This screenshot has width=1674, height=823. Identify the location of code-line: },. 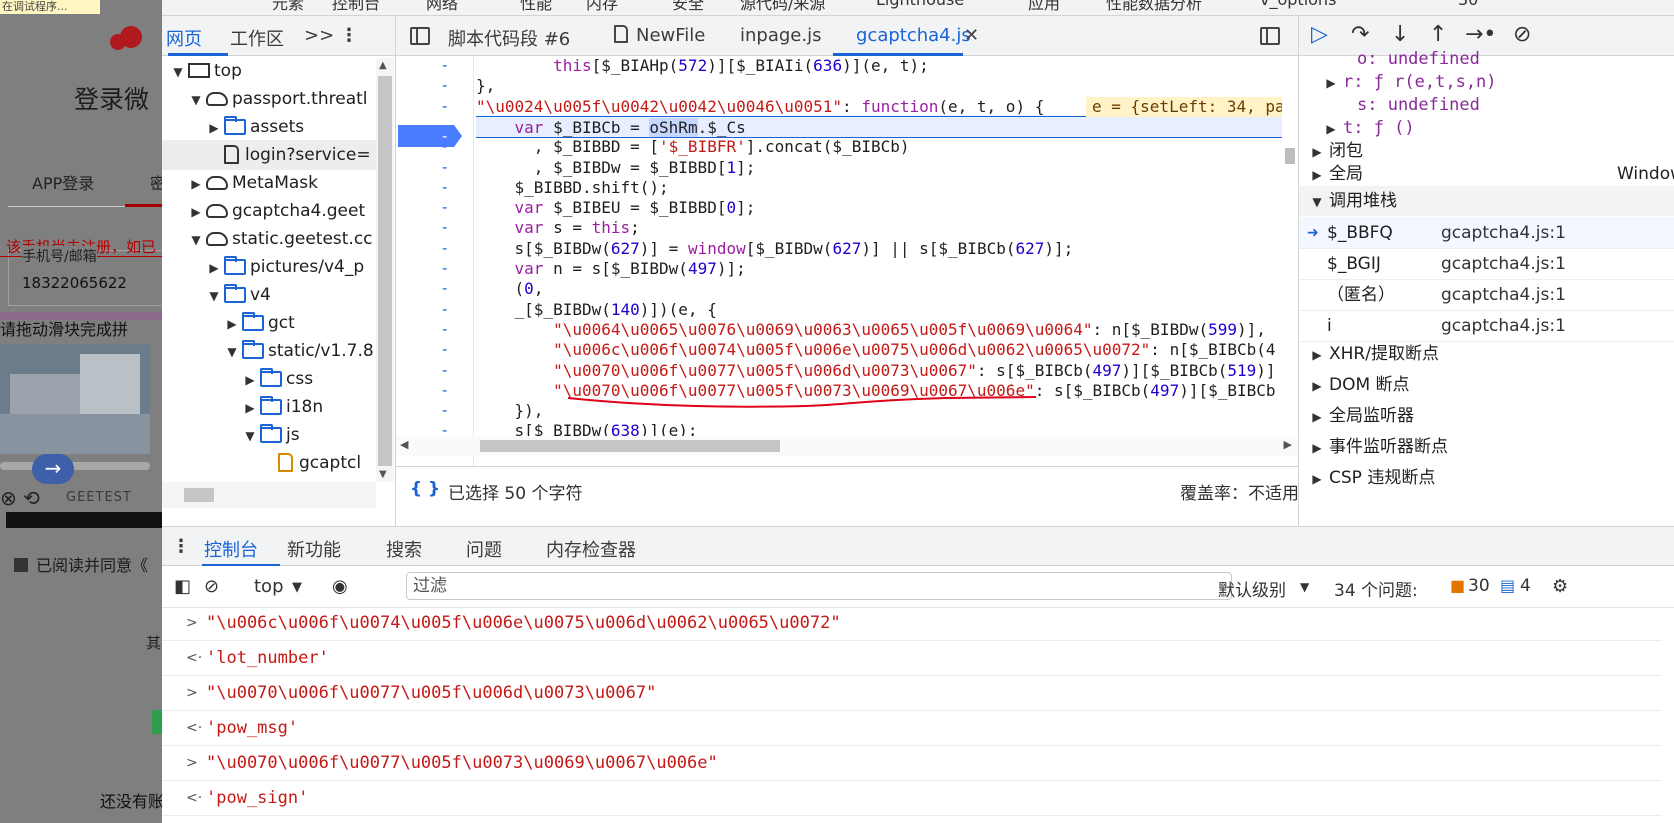
(886, 86).